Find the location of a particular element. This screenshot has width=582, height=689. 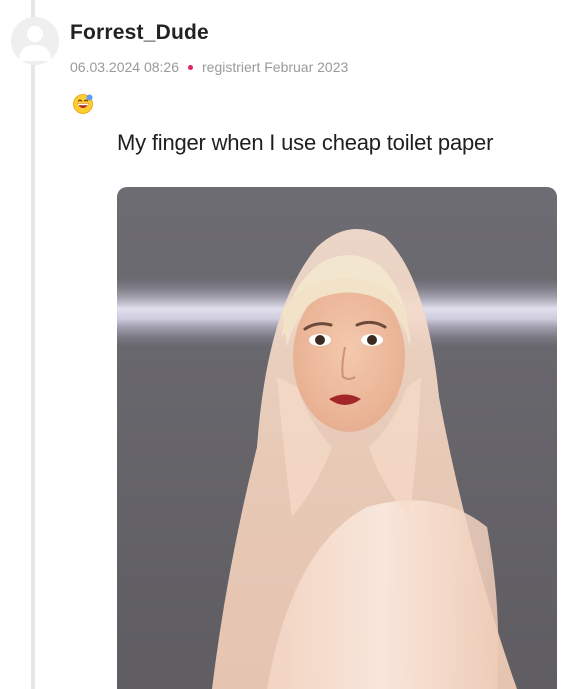

meme-caption: My finger when I use cheap toilet paper is located at coordinates (305, 142).